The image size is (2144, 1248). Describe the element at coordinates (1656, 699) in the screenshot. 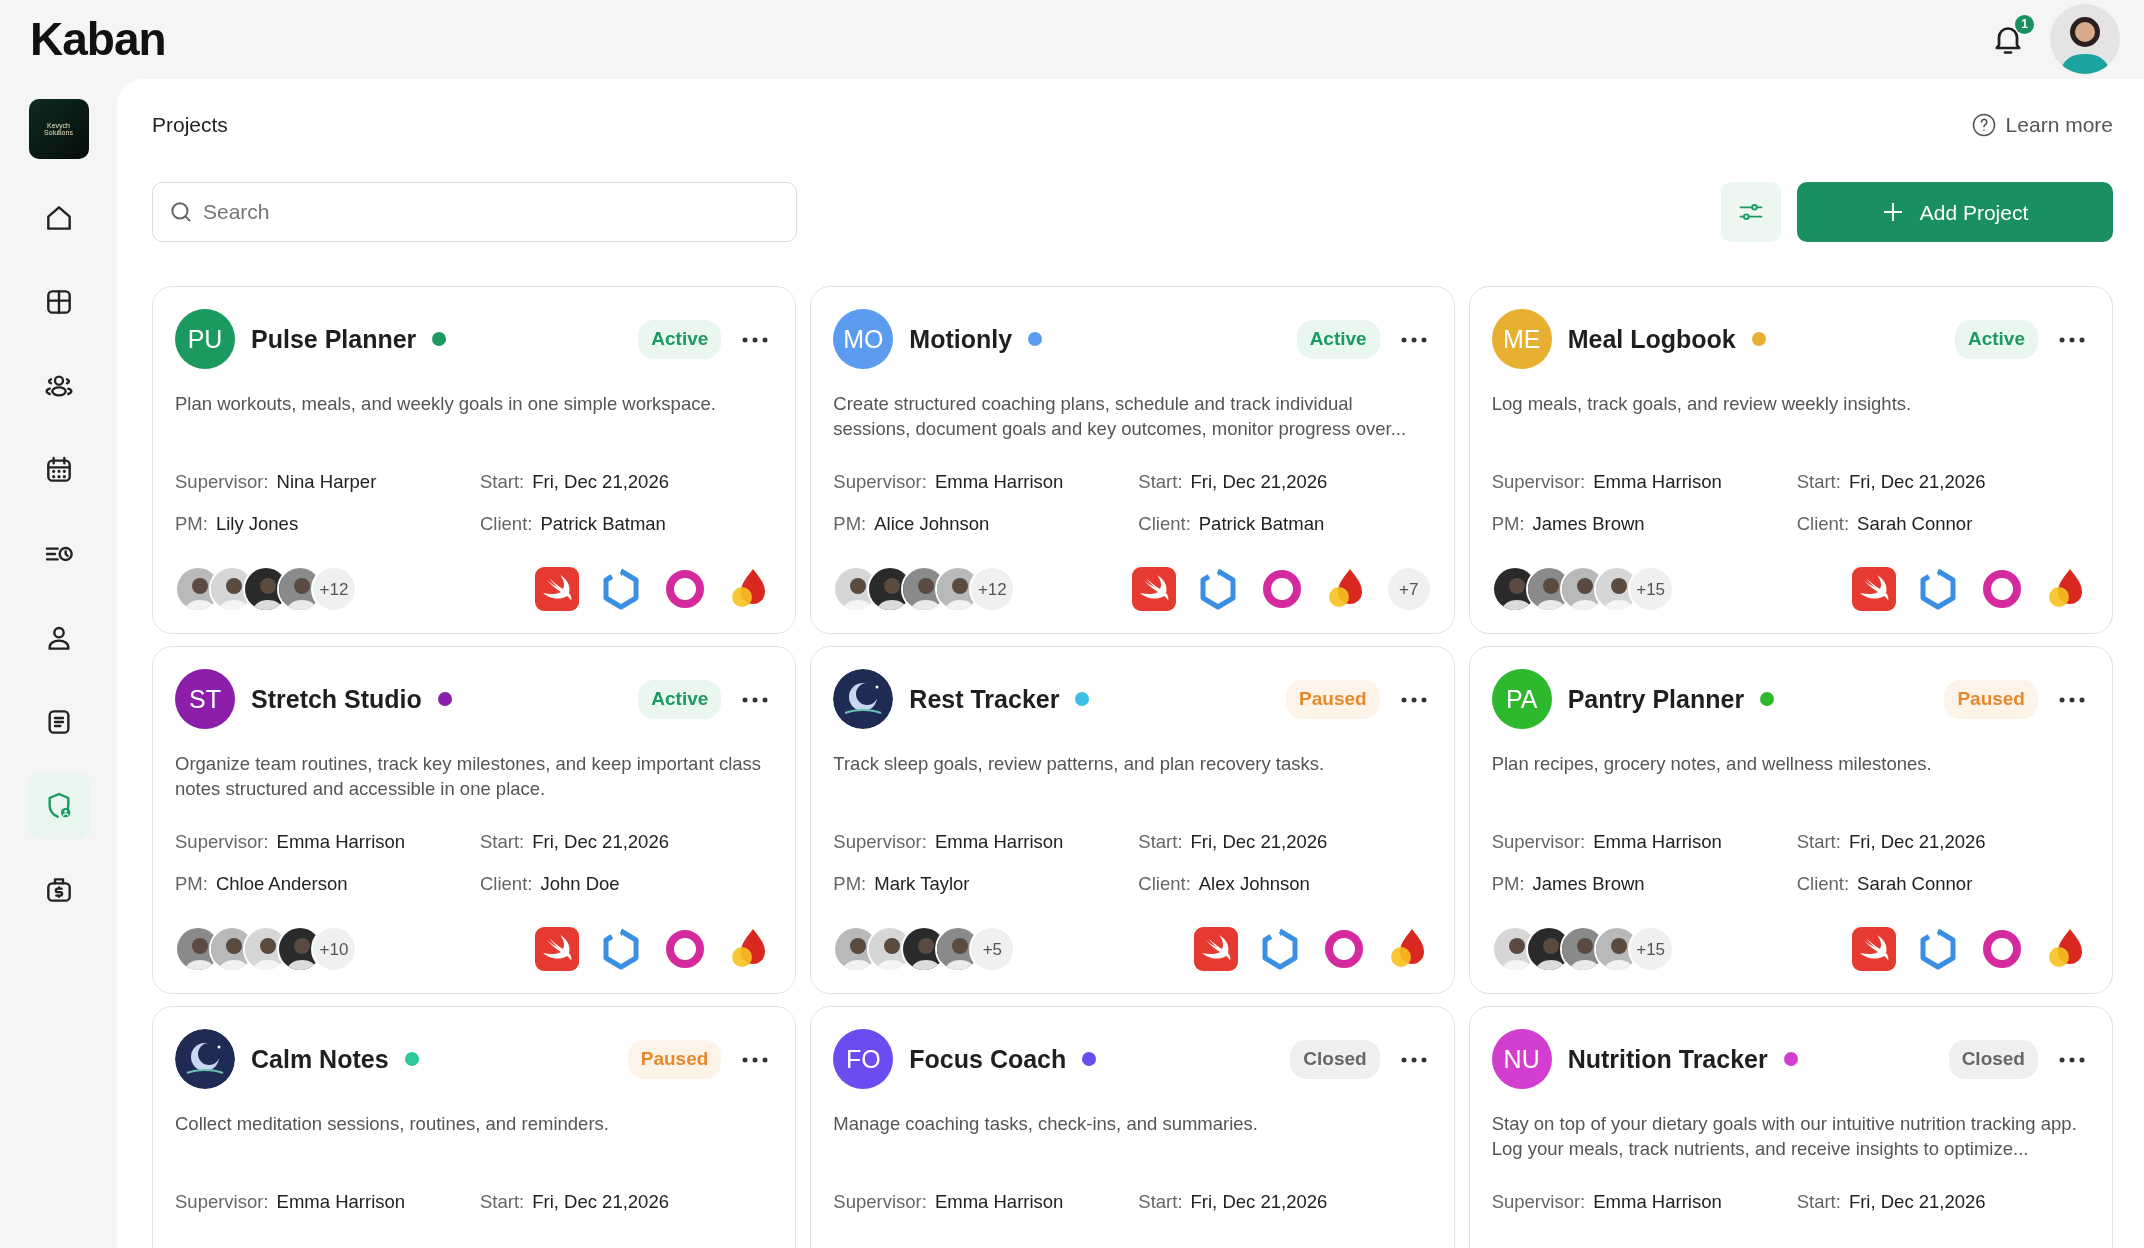

I see `project-name: Pantry Planner` at that location.